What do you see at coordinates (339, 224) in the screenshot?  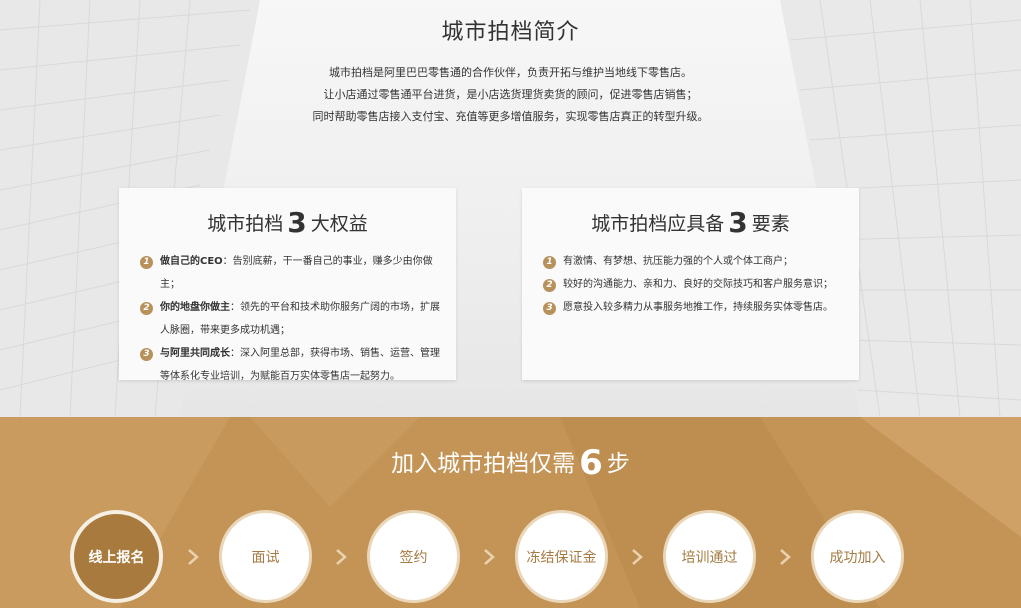 I see `benefits-title-post: 大权益` at bounding box center [339, 224].